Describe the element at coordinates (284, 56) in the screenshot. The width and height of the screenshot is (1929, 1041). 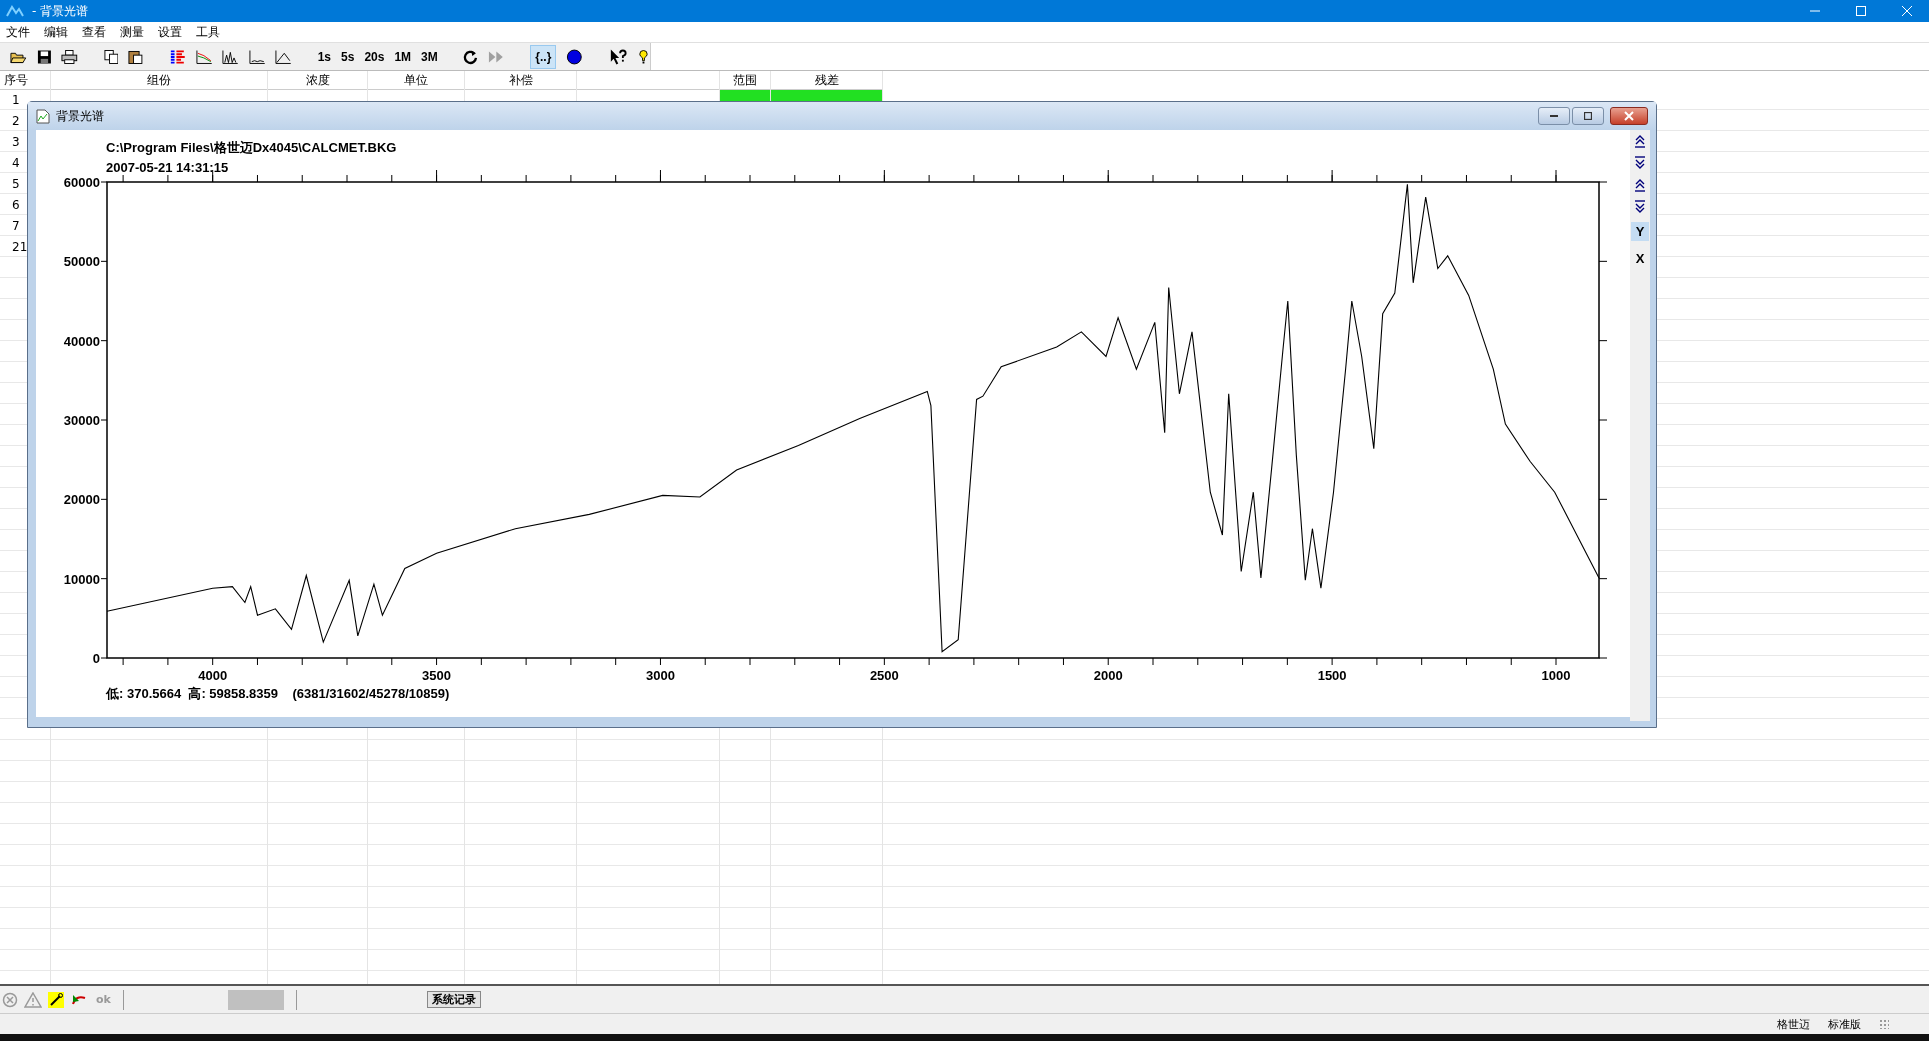
I see `line-chart-icon` at that location.